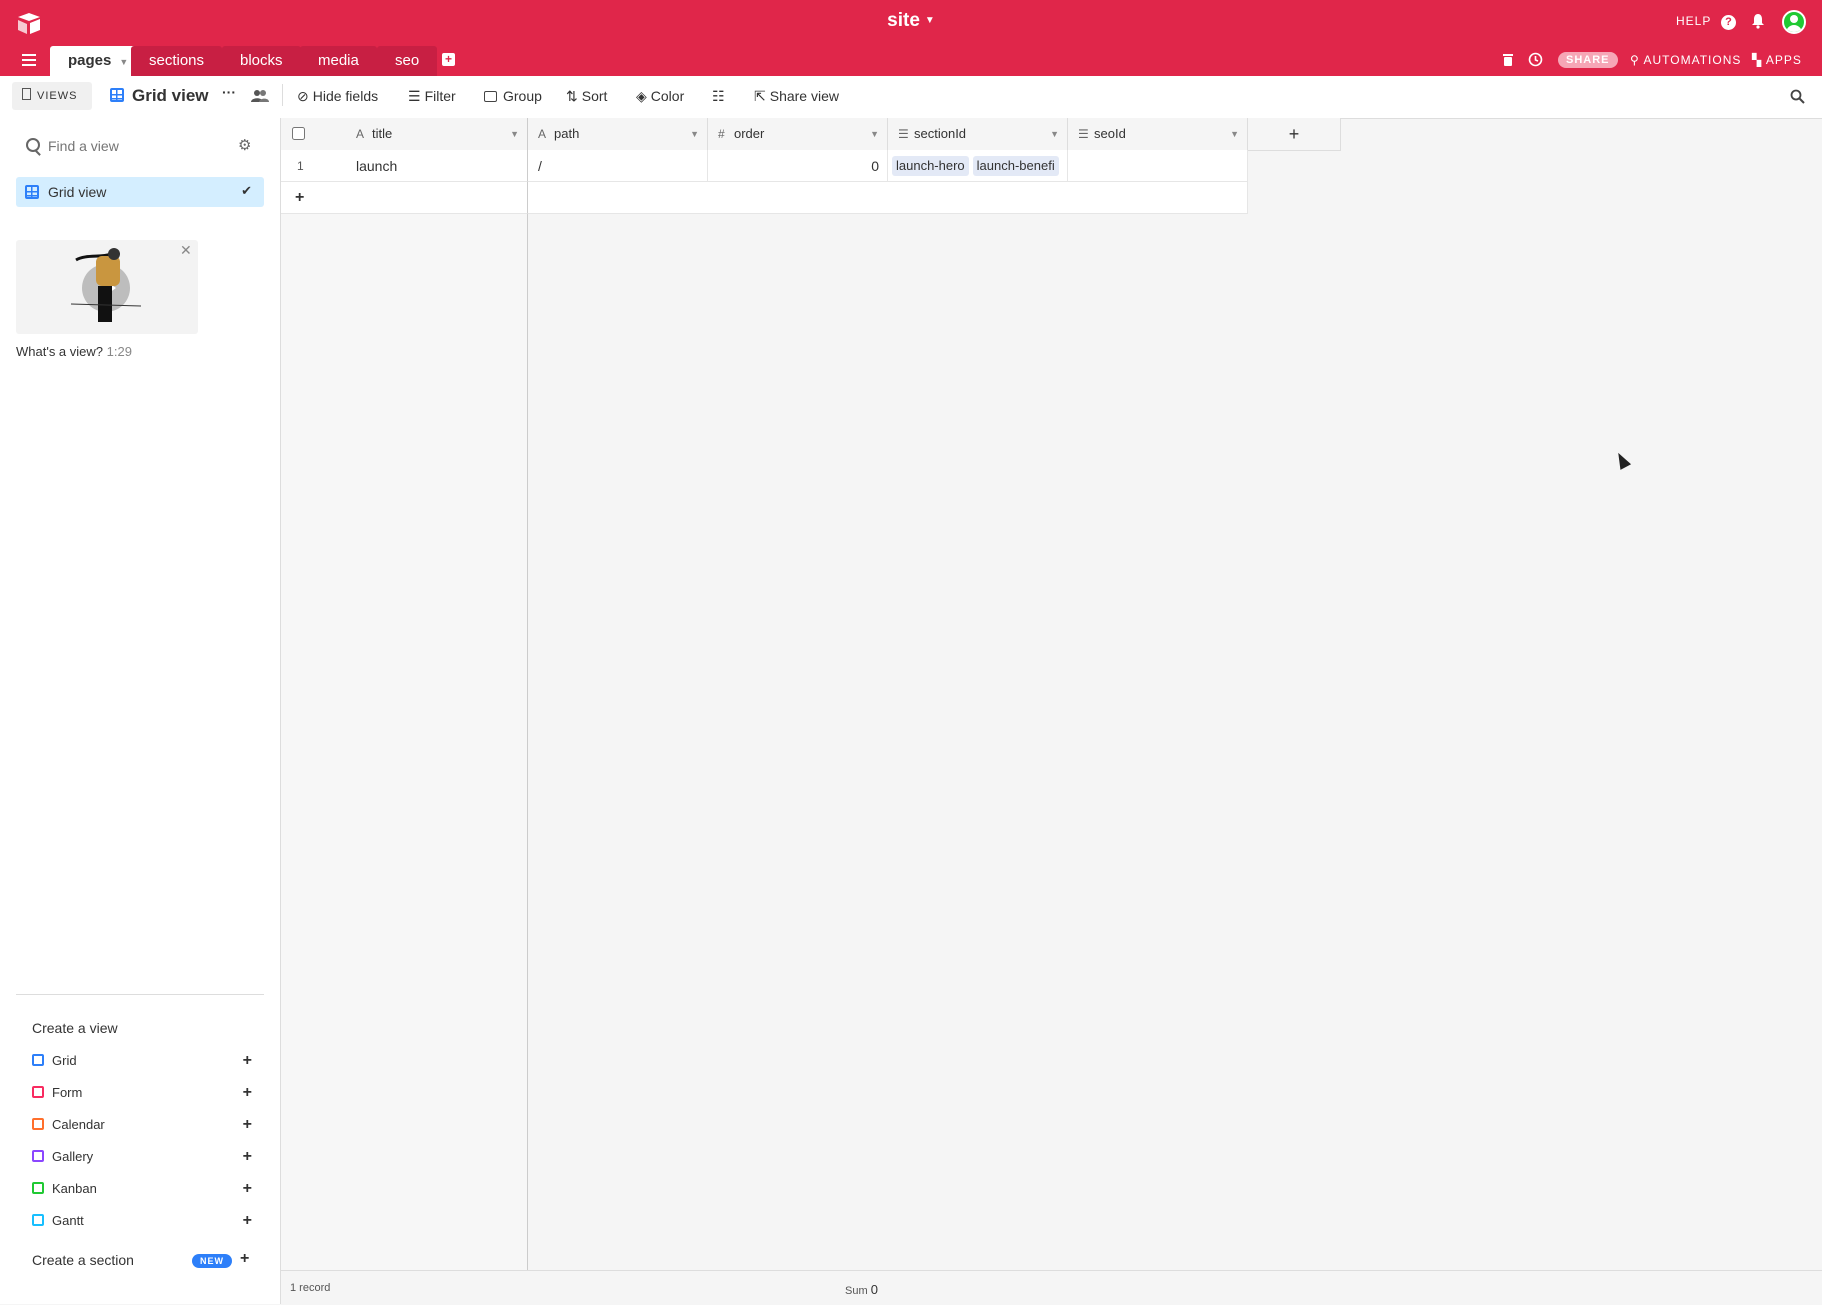 This screenshot has width=1822, height=1305. I want to click on add-table-icon: +, so click(448, 59).